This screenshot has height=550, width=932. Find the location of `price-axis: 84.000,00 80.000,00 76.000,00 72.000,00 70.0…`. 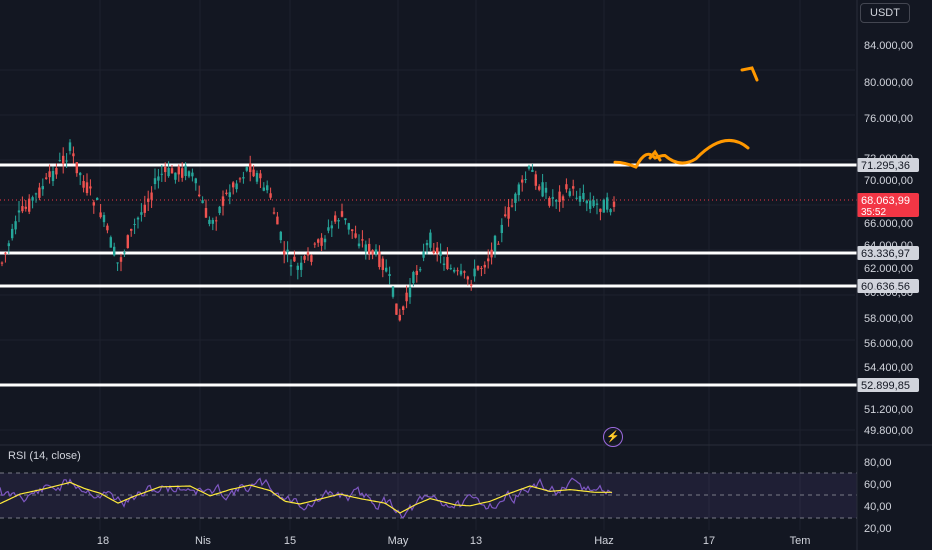

price-axis: 84.000,00 80.000,00 76.000,00 72.000,00 70.0… is located at coordinates (884, 275).